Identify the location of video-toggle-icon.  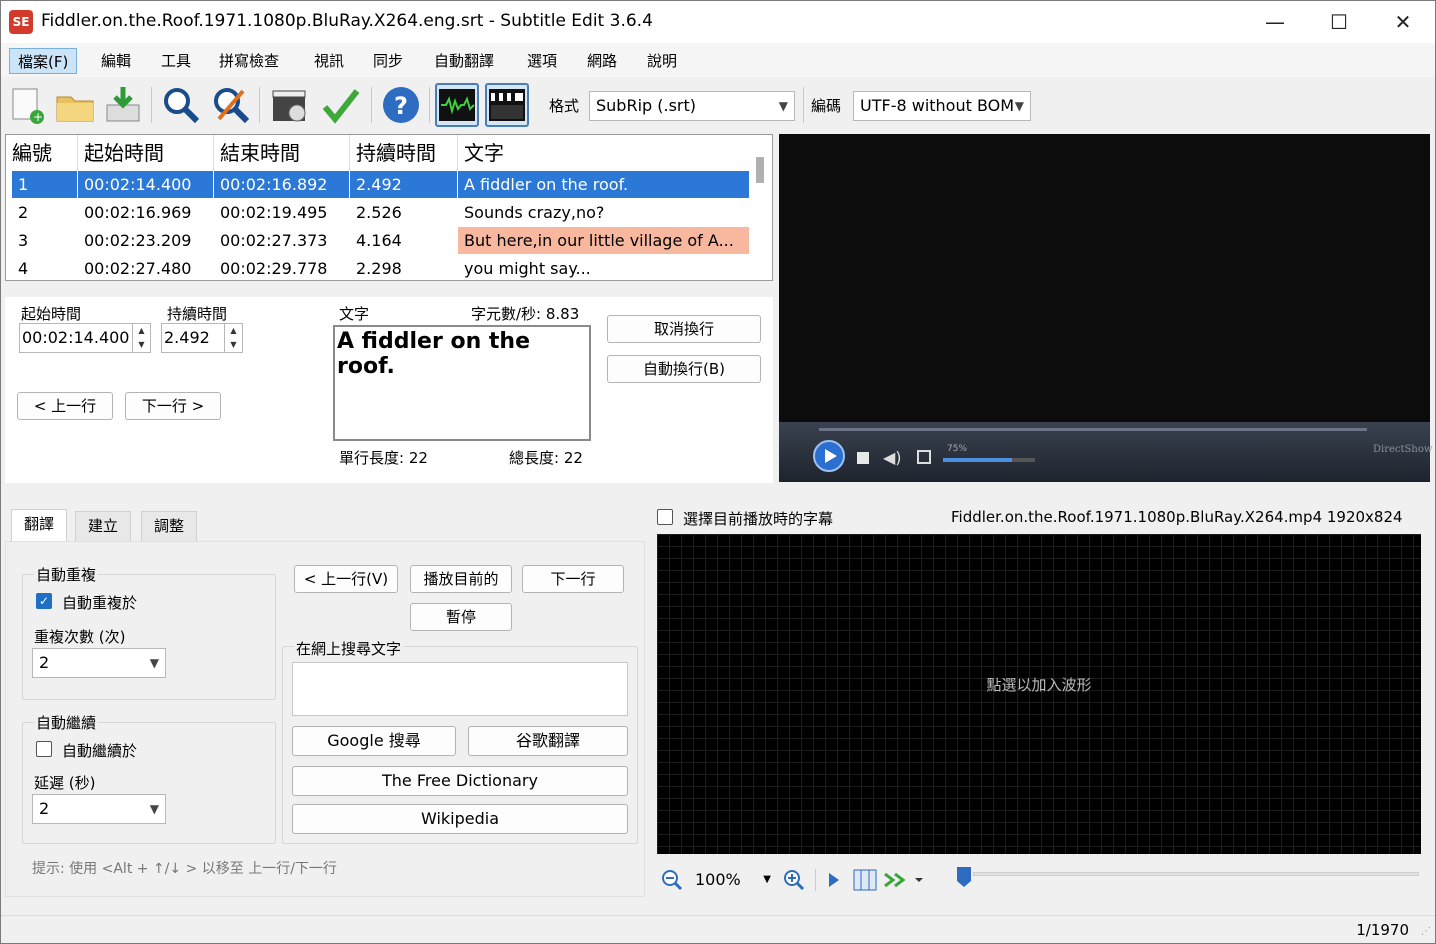
(507, 105).